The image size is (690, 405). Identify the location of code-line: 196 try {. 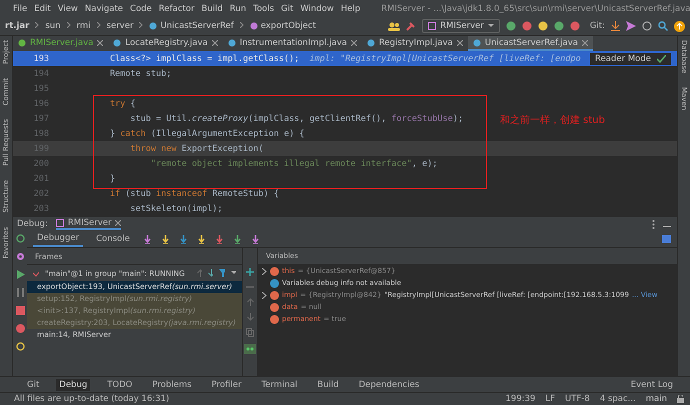
(84, 104).